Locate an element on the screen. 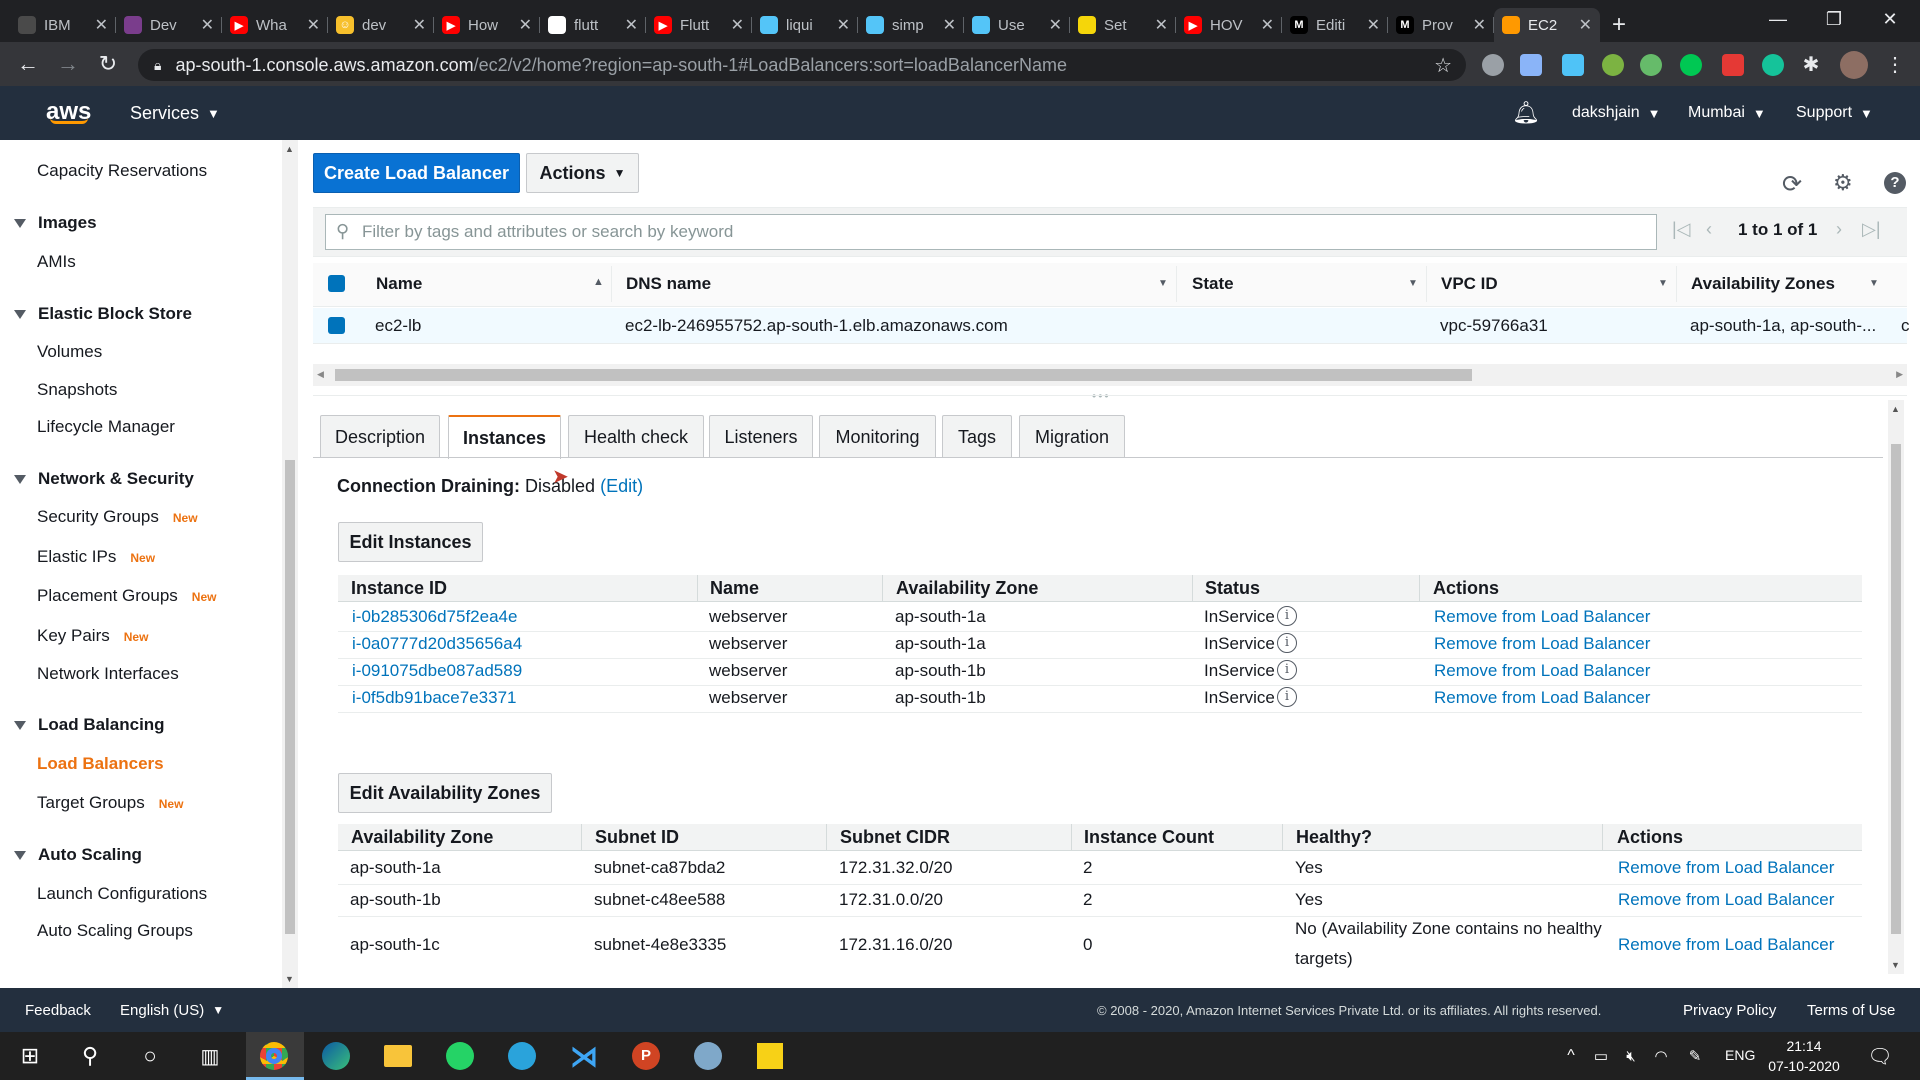  browser-tab: ▶ How ✕ is located at coordinates (487, 25).